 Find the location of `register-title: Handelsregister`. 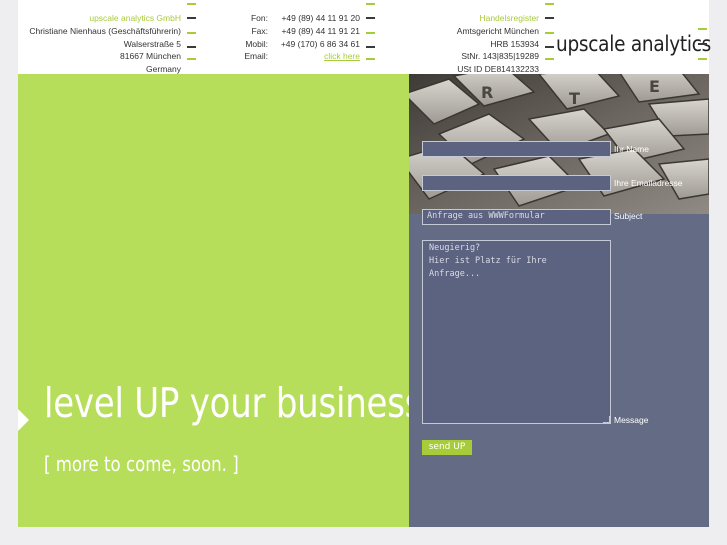

register-title: Handelsregister is located at coordinates (509, 18).